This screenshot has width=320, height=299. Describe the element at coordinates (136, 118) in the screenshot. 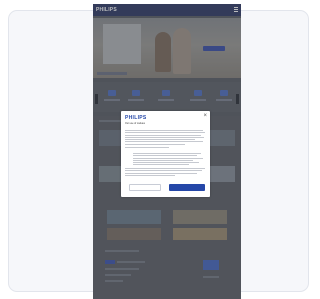

I see `dialog-logo: PHILIPS` at that location.